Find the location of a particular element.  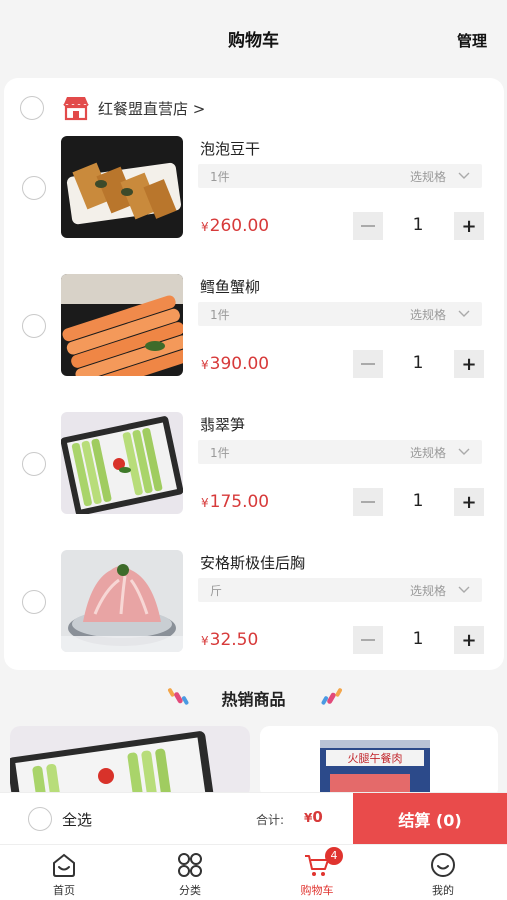

store-select-checkbox is located at coordinates (32, 108).